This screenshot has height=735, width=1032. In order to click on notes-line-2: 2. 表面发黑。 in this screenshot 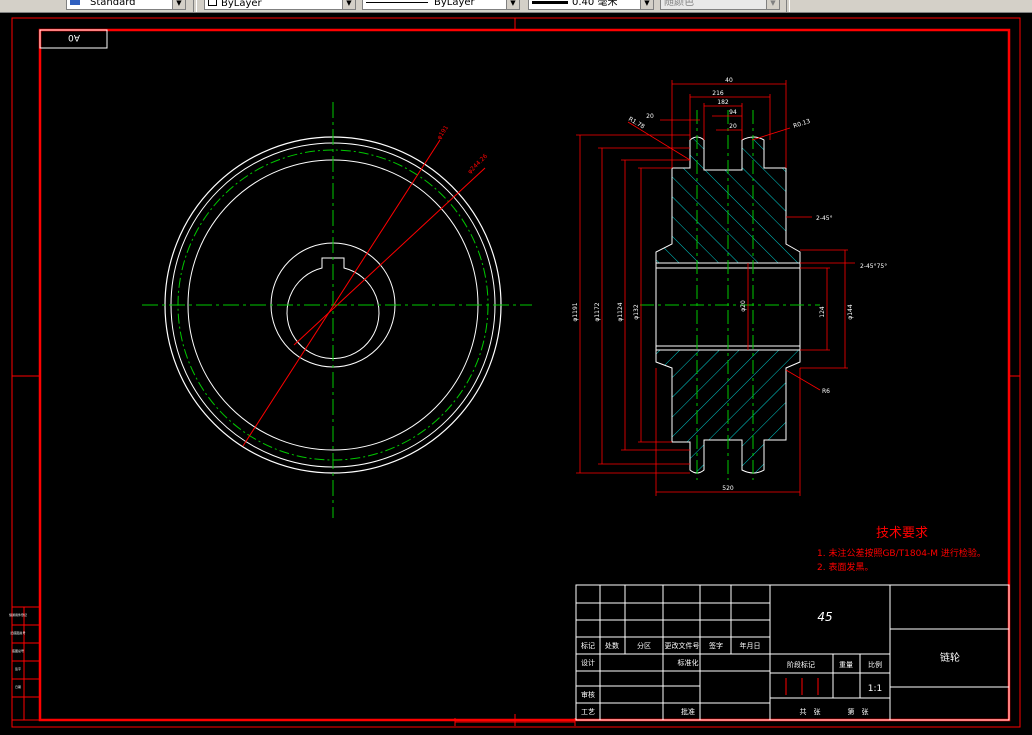, I will do `click(845, 567)`.